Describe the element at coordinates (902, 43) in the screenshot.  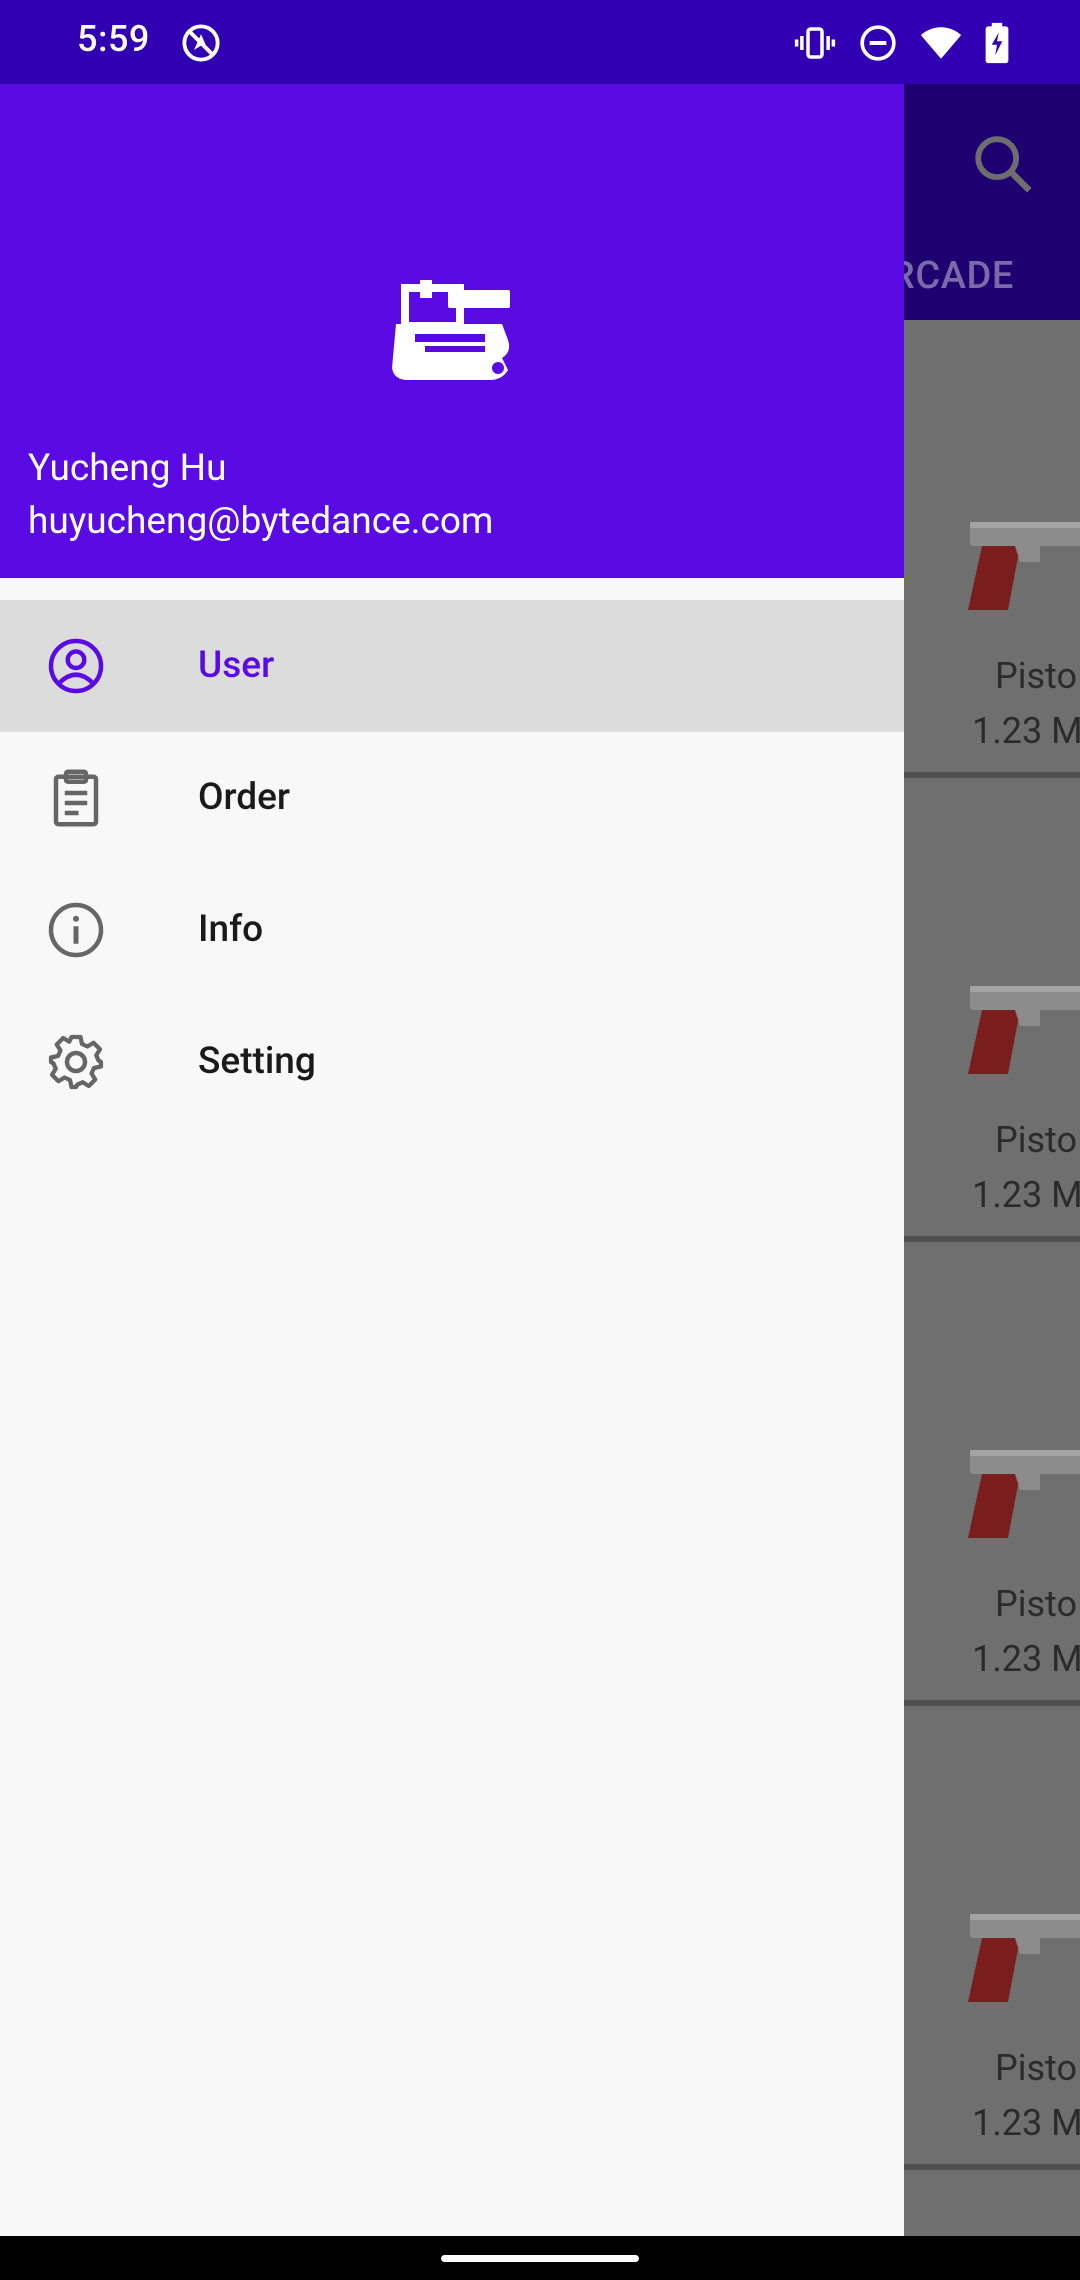
I see `status-right-icons` at that location.